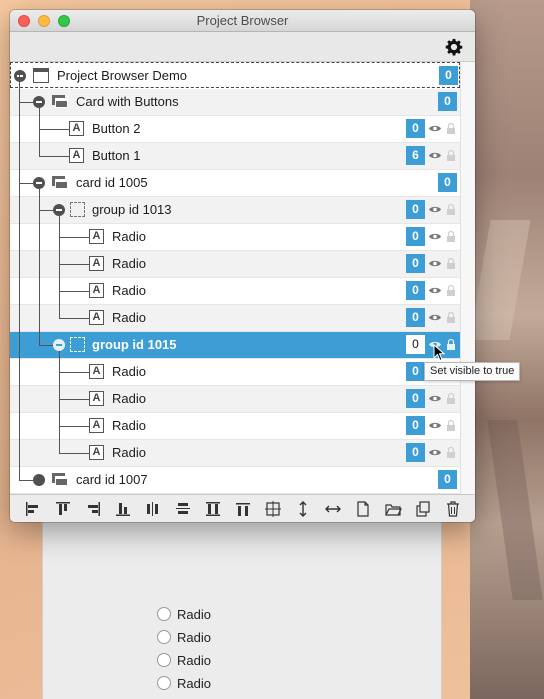 This screenshot has width=544, height=699. I want to click on tree-row-control: A Button 1 6, so click(235, 156).